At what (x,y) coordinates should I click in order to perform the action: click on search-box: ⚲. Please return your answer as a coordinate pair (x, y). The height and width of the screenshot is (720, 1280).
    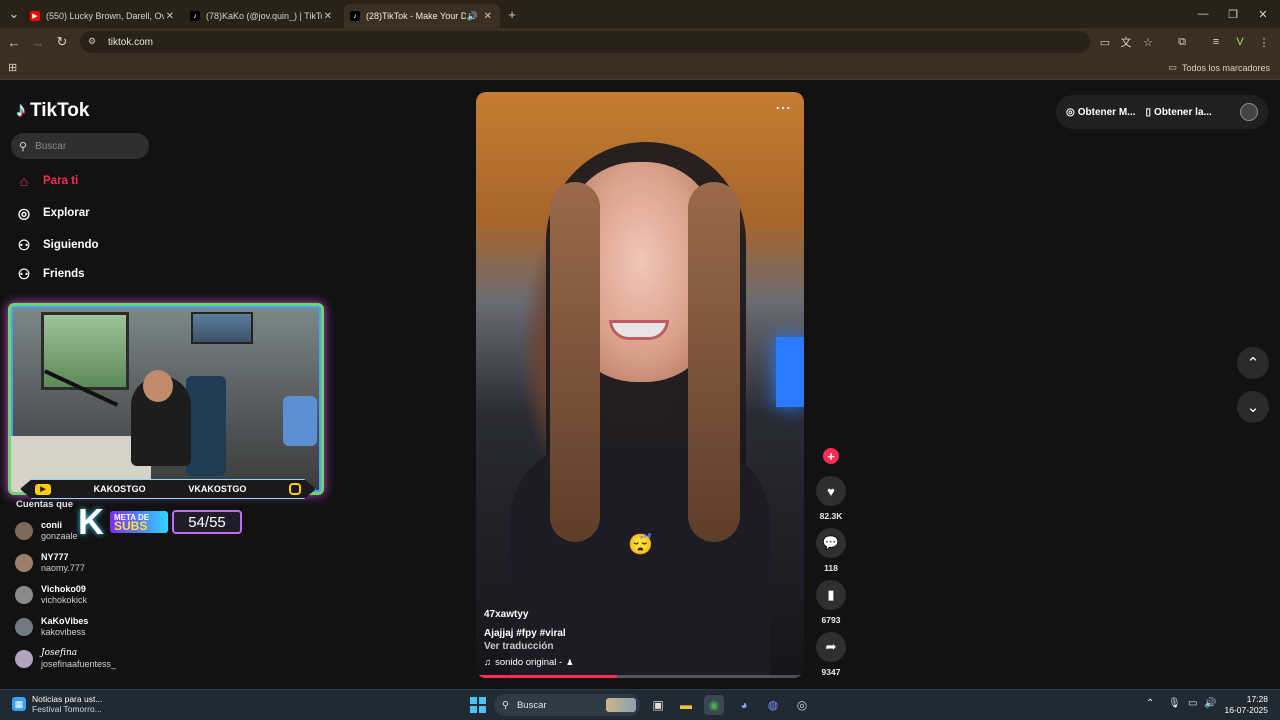
    Looking at the image, I should click on (80, 146).